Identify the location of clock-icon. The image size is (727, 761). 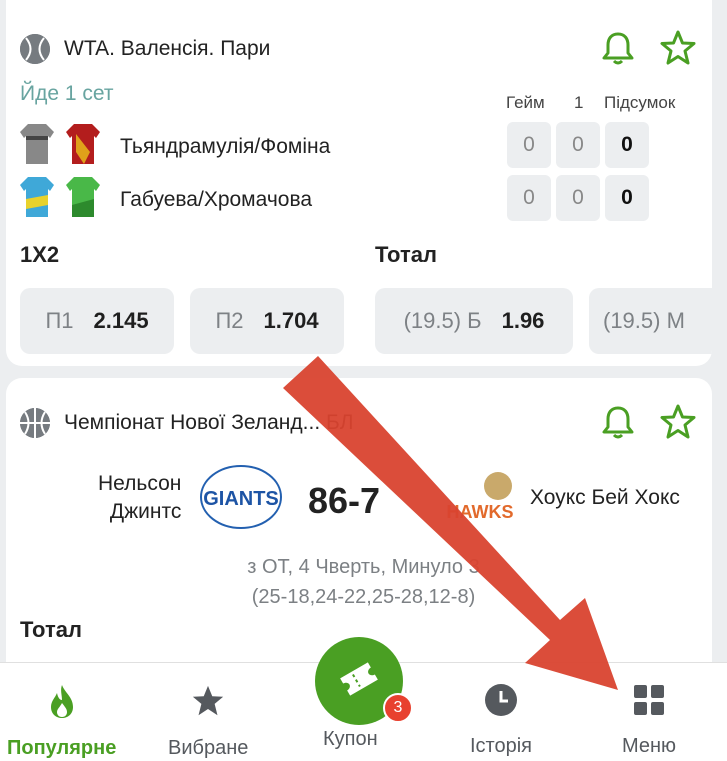
(501, 703).